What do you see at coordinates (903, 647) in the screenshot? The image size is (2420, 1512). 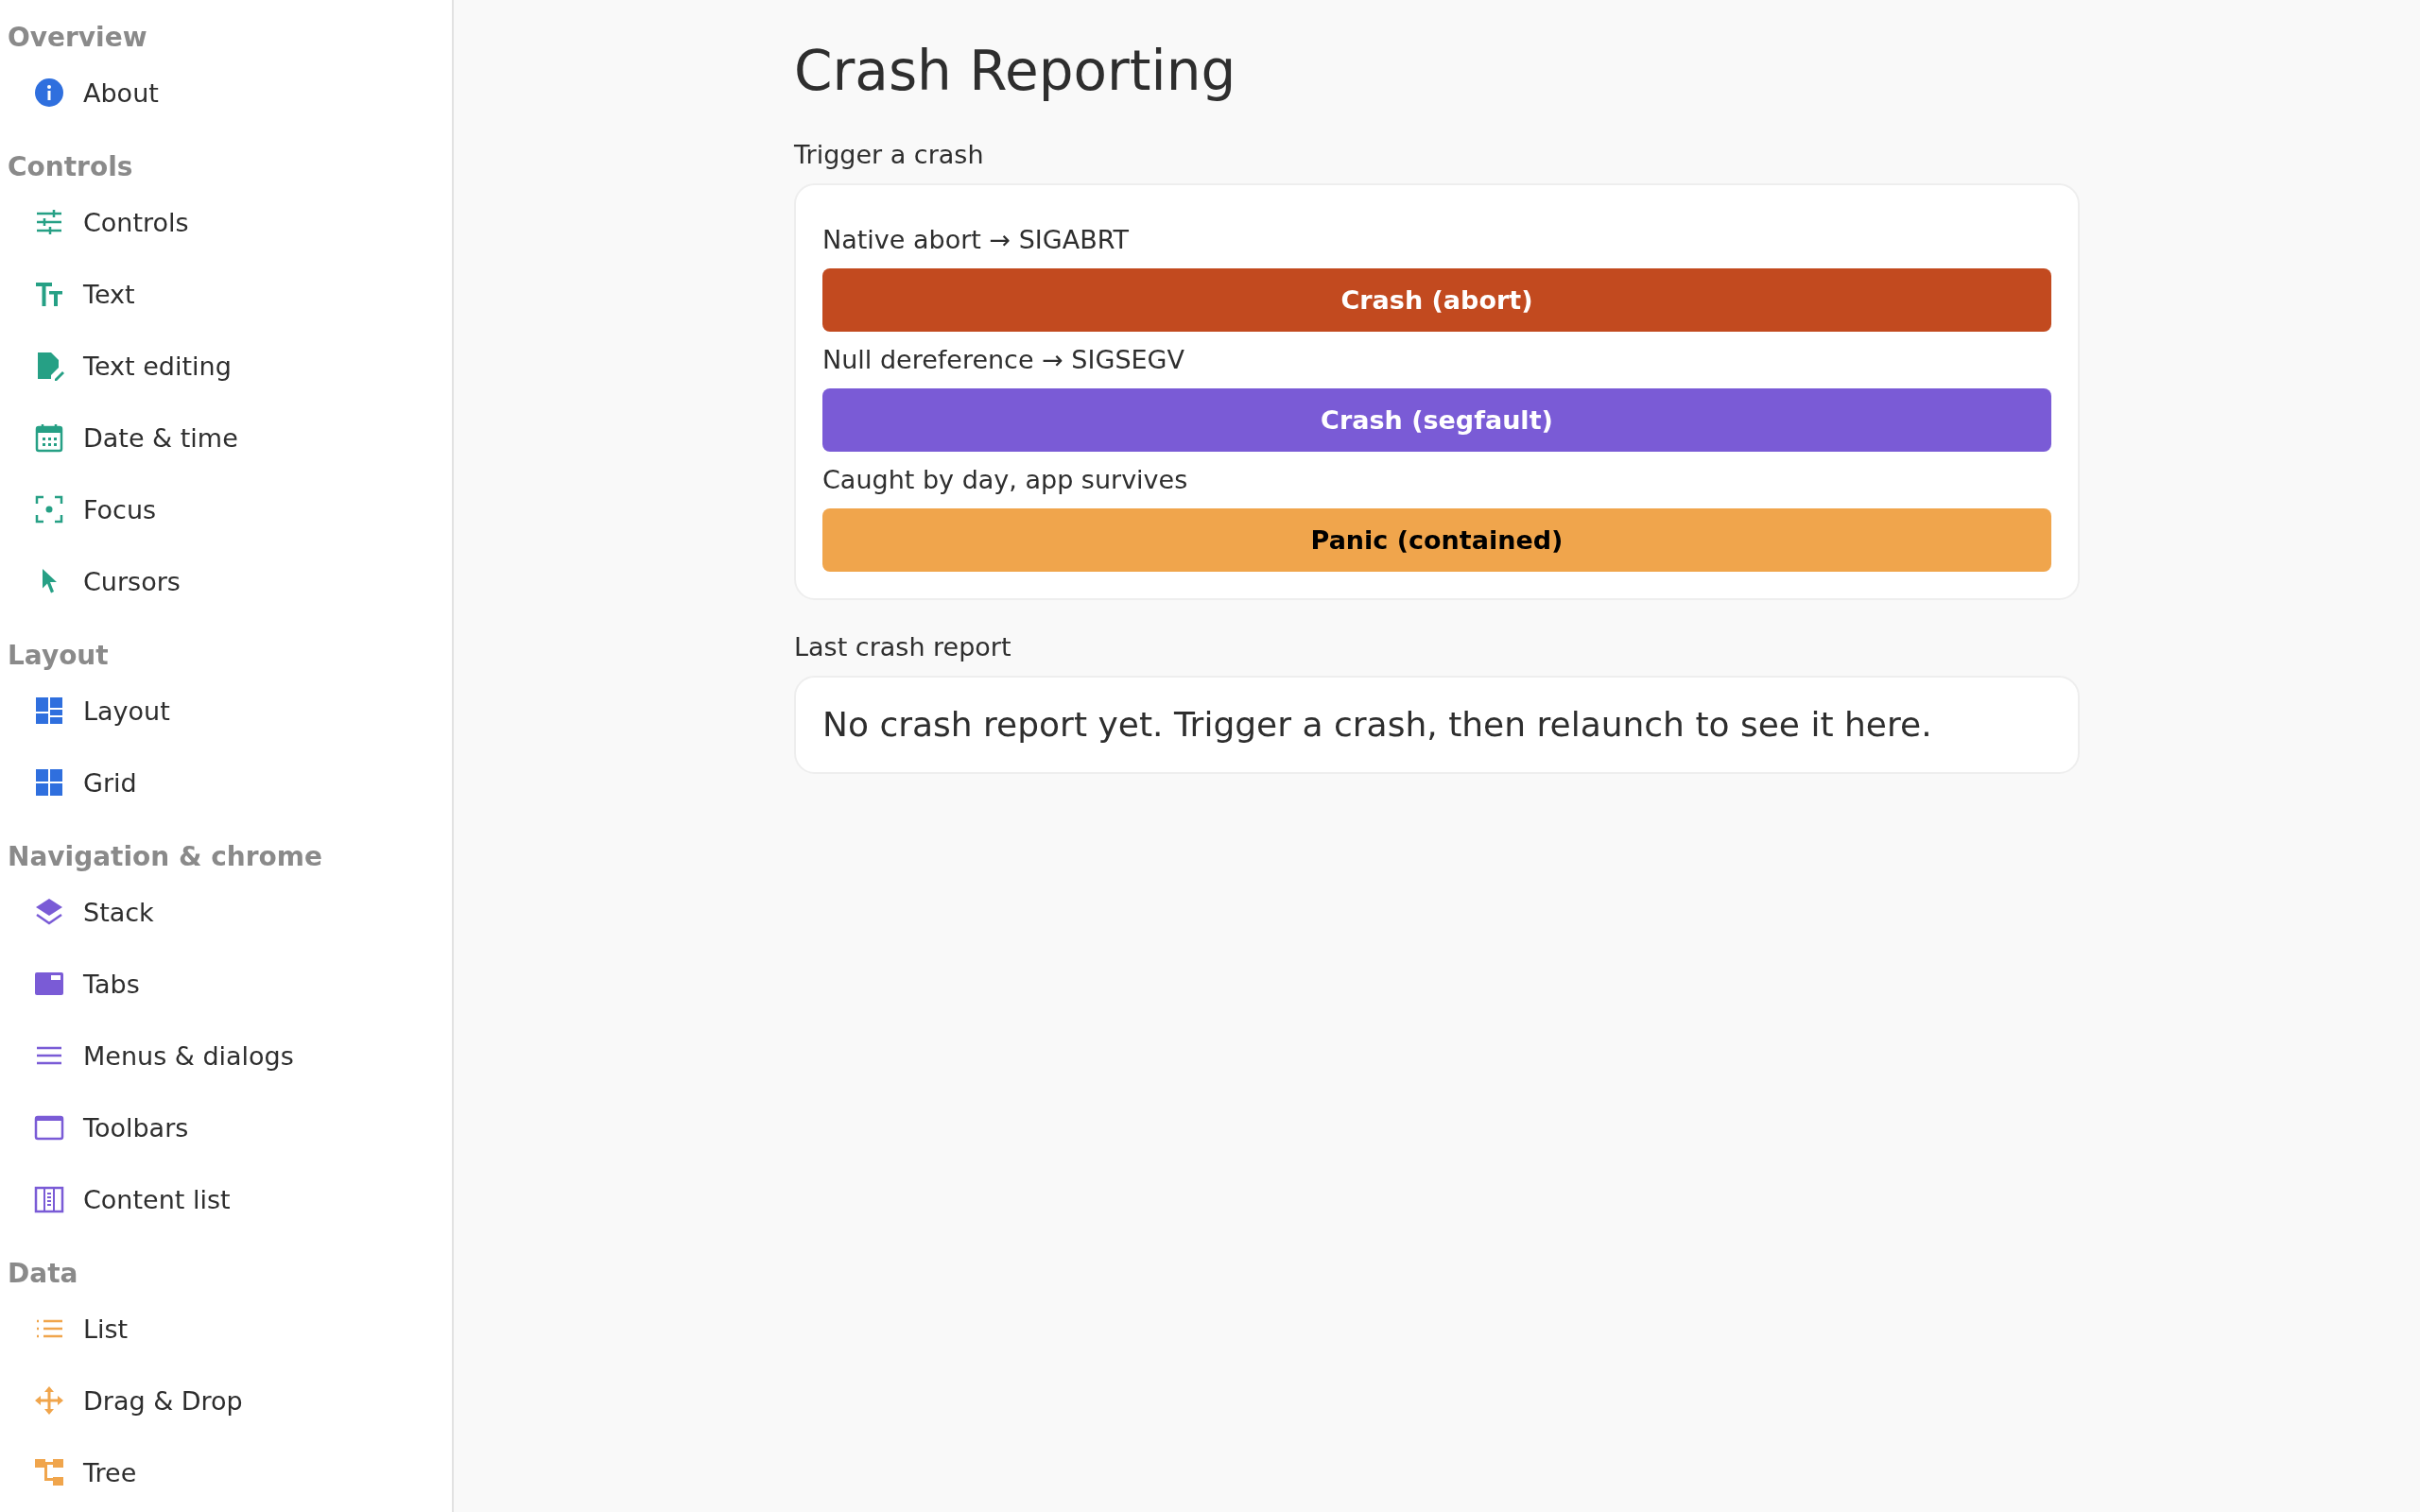 I see `section-label: Last crash report` at bounding box center [903, 647].